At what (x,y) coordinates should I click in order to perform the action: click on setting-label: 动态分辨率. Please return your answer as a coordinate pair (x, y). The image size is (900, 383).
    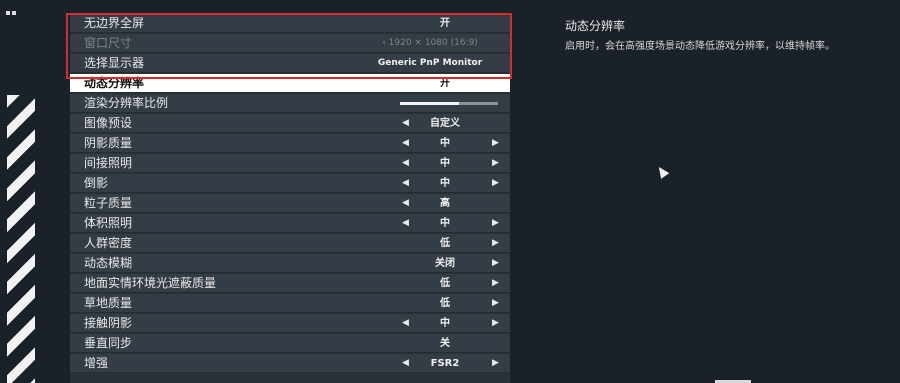
    Looking at the image, I should click on (114, 83).